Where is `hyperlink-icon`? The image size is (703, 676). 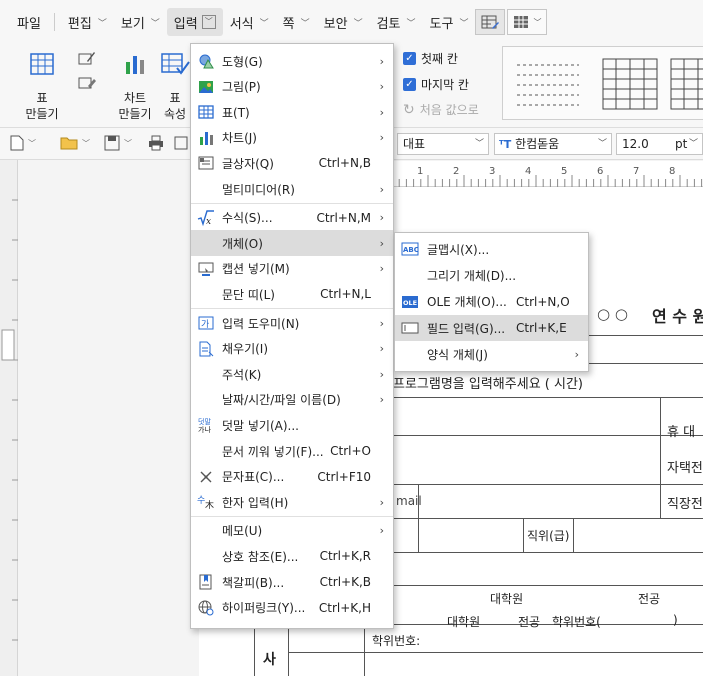
hyperlink-icon is located at coordinates (206, 608).